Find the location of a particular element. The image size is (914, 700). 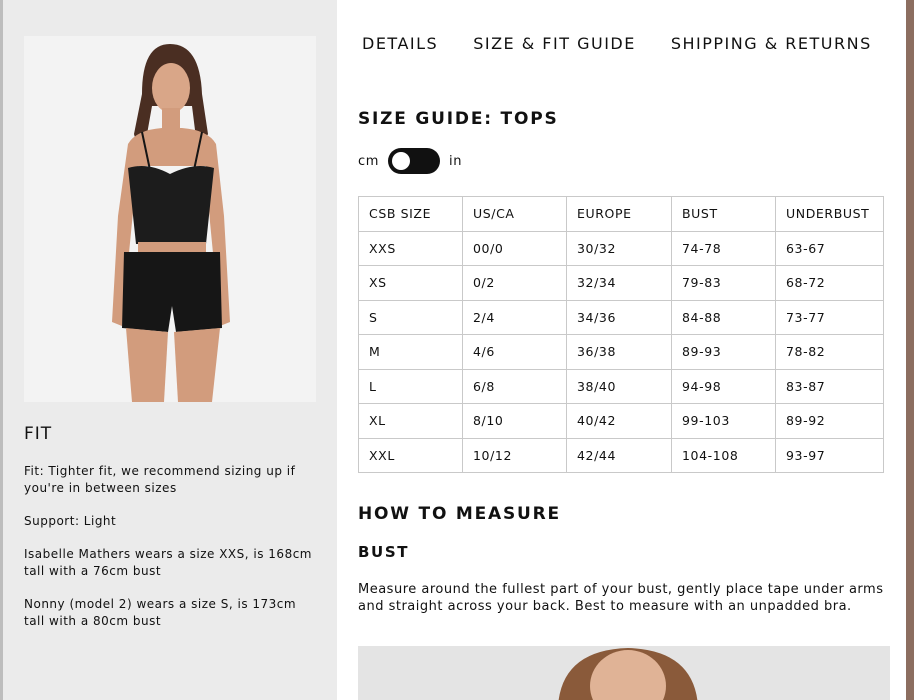

unit-in-label: in is located at coordinates (456, 161).